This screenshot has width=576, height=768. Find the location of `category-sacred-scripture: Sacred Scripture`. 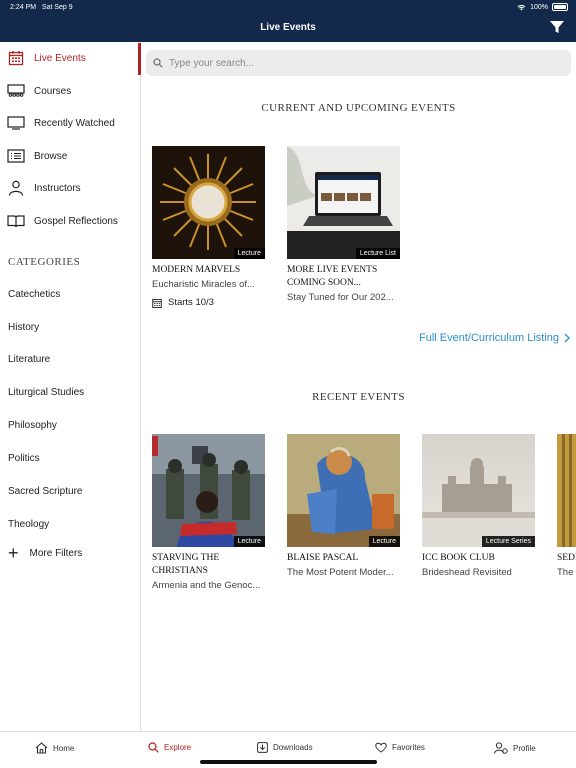

category-sacred-scripture: Sacred Scripture is located at coordinates (45, 491).